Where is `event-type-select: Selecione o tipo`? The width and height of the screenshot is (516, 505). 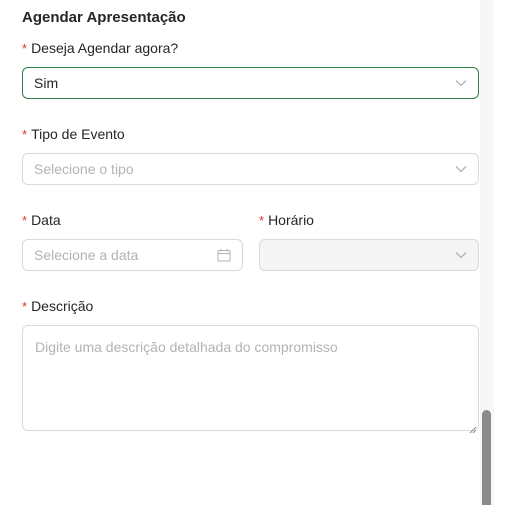 event-type-select: Selecione o tipo is located at coordinates (250, 169).